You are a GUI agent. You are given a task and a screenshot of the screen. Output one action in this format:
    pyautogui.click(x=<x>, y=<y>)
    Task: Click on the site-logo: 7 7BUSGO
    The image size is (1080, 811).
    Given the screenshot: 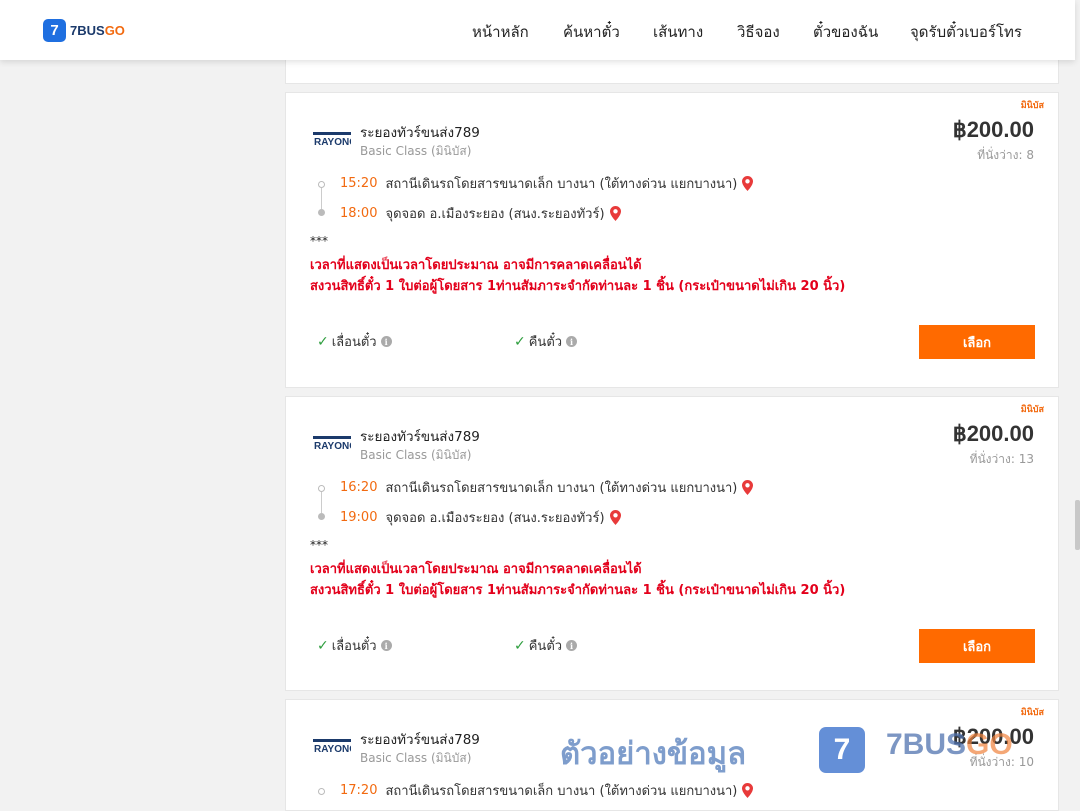 What is the action you would take?
    pyautogui.click(x=84, y=30)
    